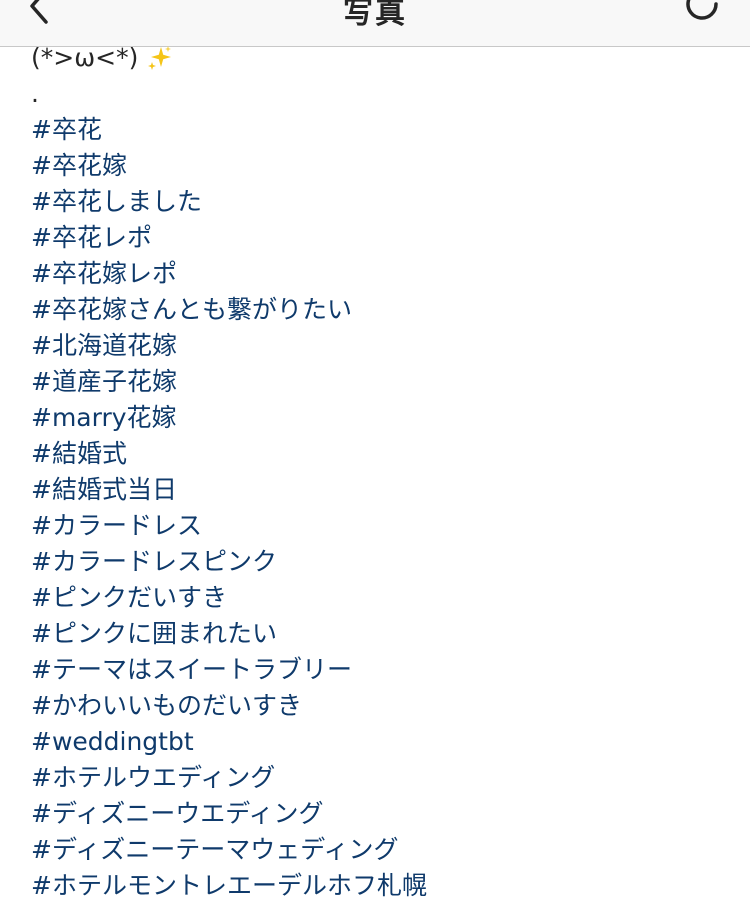 The height and width of the screenshot is (915, 750). Describe the element at coordinates (381, 274) in the screenshot. I see `hashtag-link: #卒花嫁レポ` at that location.